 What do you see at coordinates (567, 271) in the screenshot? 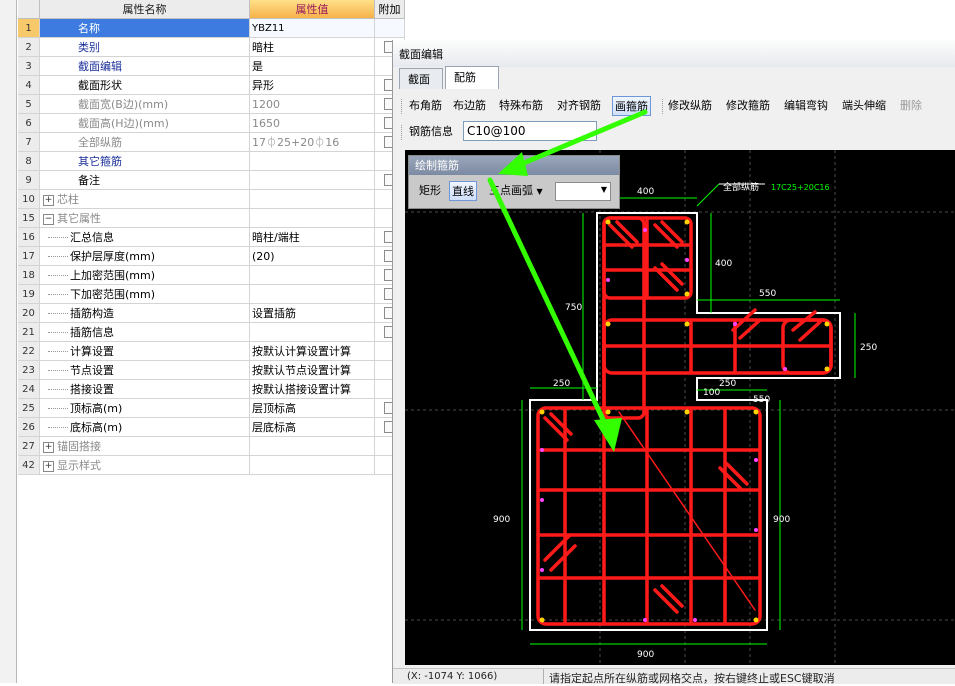
I see `arrow-line` at bounding box center [567, 271].